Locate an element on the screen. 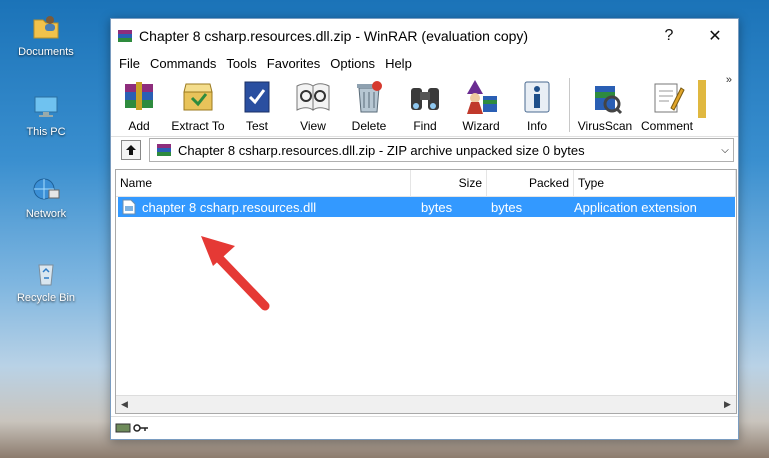  extract-to-button: Extract To is located at coordinates (198, 104).